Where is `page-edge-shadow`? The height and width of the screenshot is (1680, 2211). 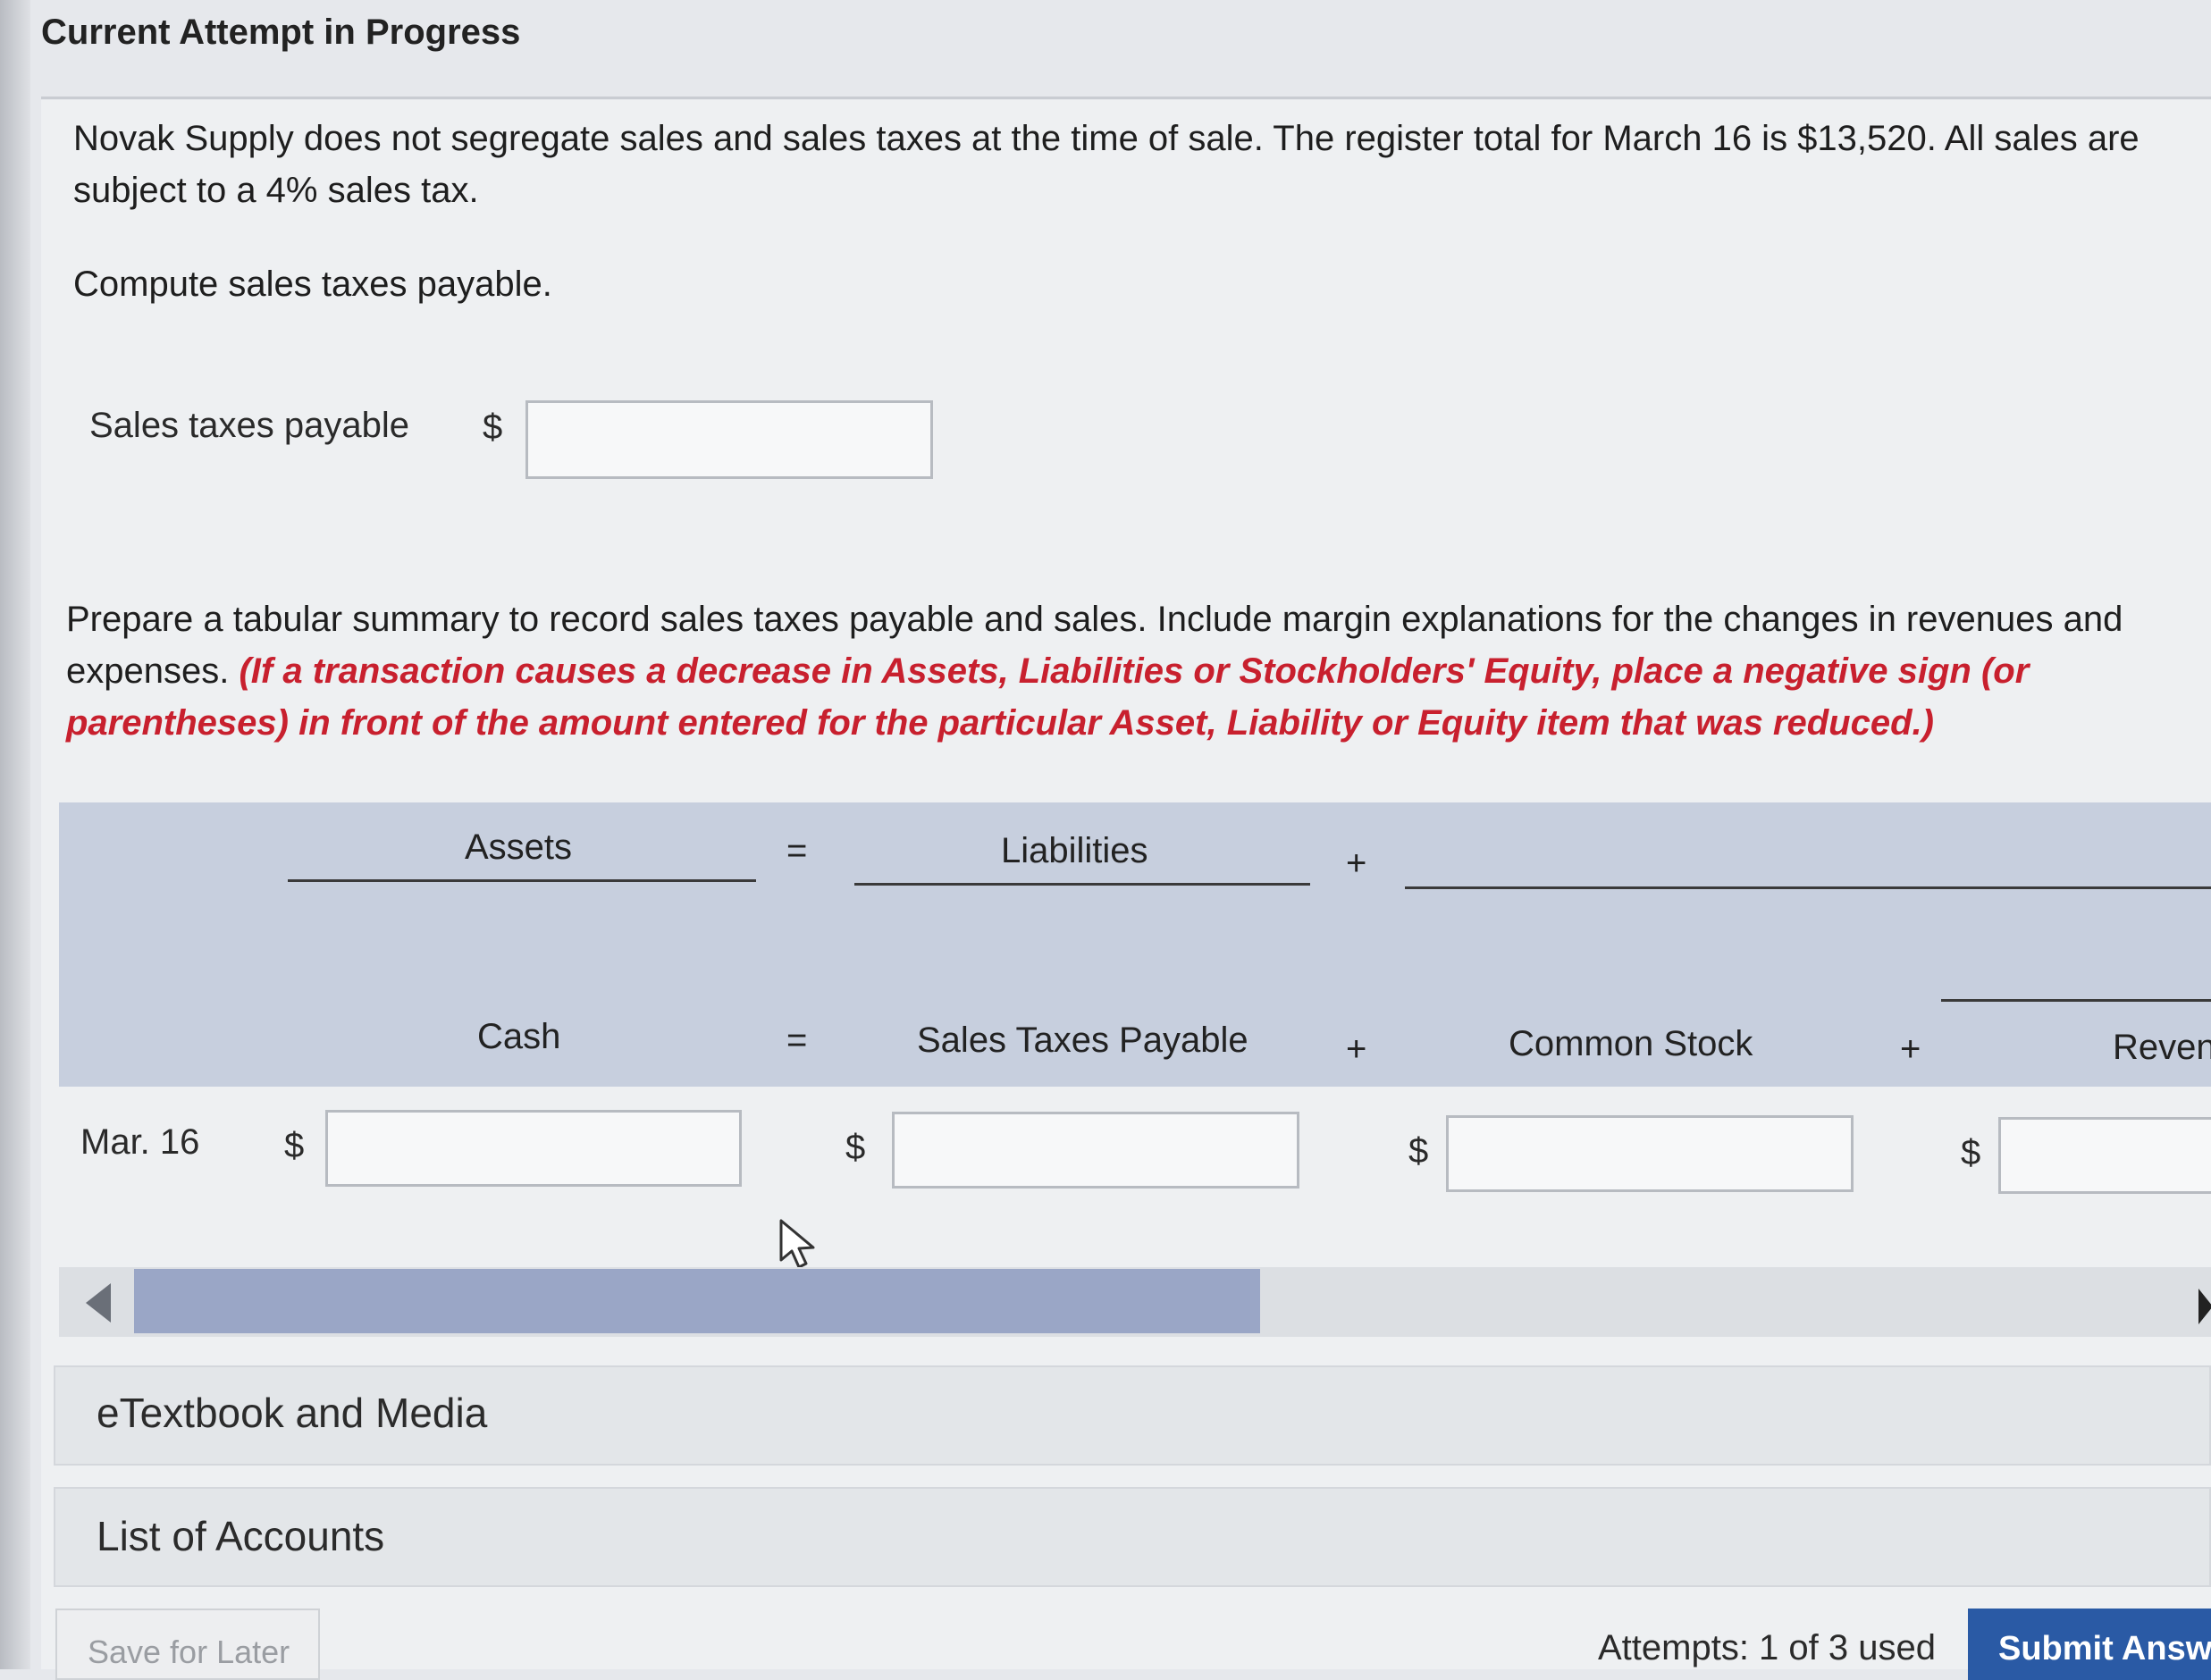 page-edge-shadow is located at coordinates (15, 834).